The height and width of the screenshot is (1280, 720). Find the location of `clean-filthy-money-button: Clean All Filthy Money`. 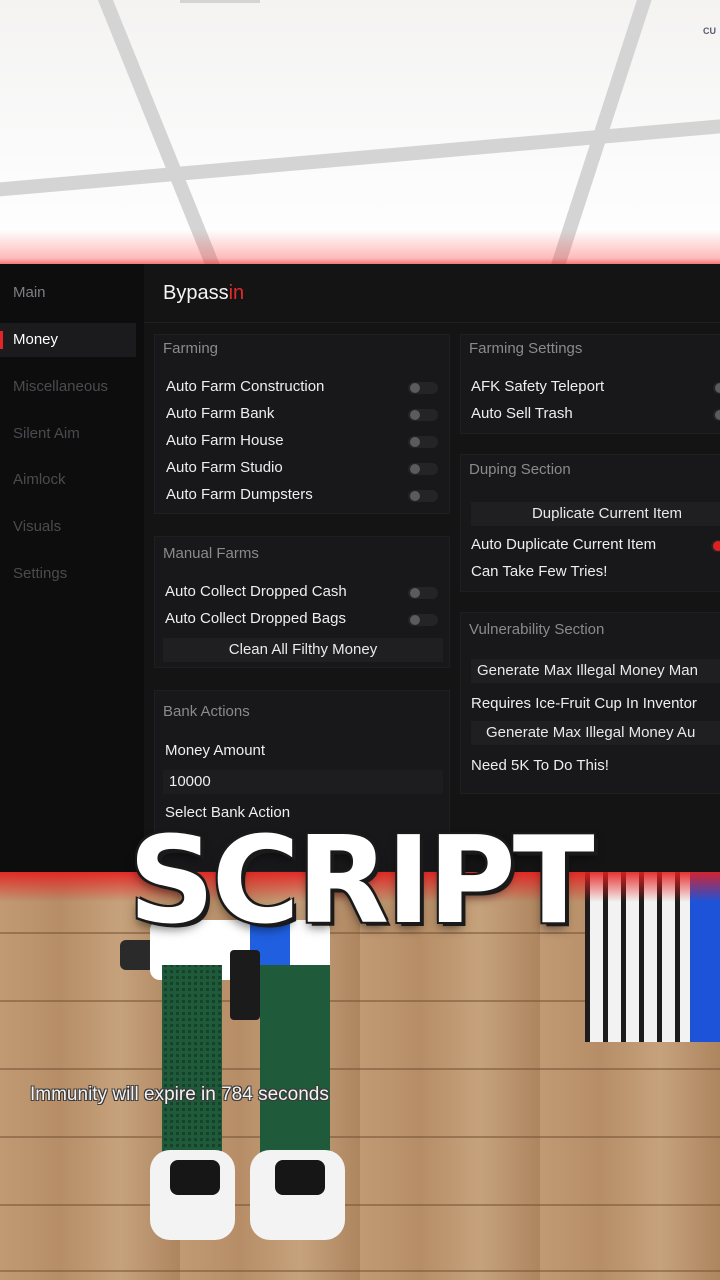

clean-filthy-money-button: Clean All Filthy Money is located at coordinates (303, 650).